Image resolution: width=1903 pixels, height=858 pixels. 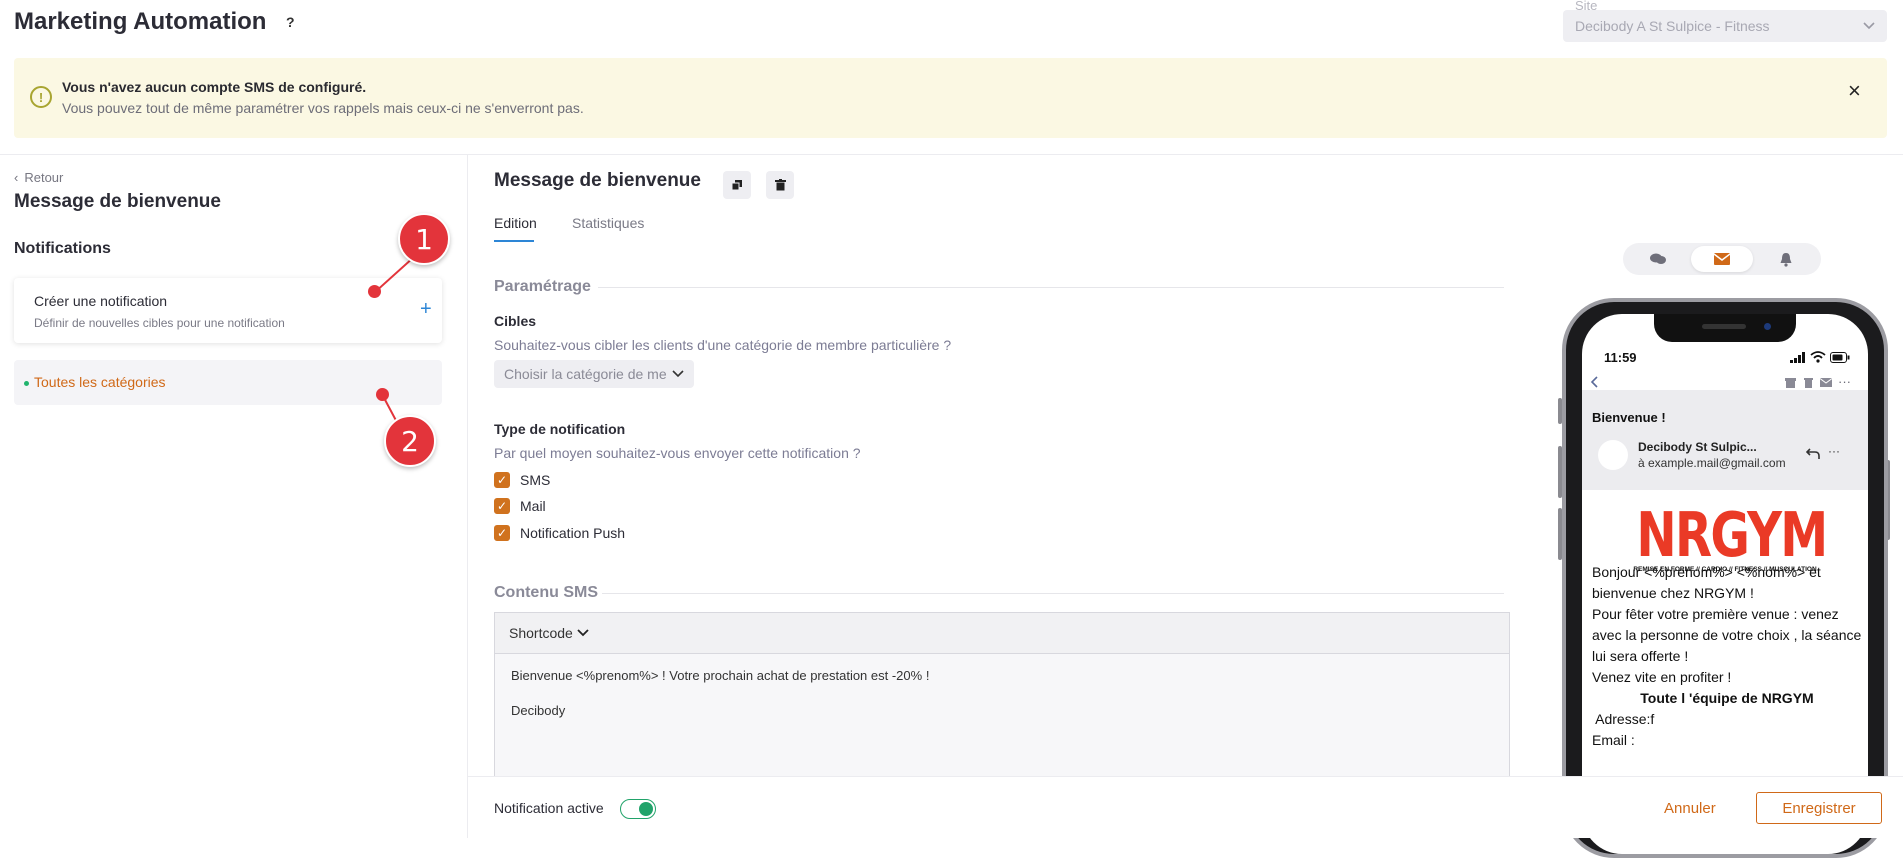 I want to click on mail-body-line: Adresse:f, so click(x=1623, y=719).